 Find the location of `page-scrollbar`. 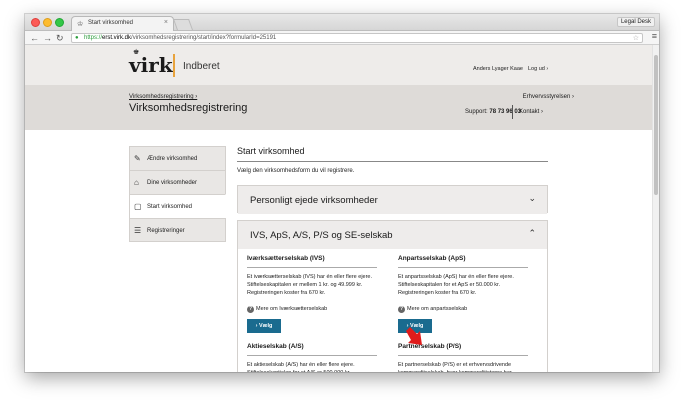

page-scrollbar is located at coordinates (655, 208).